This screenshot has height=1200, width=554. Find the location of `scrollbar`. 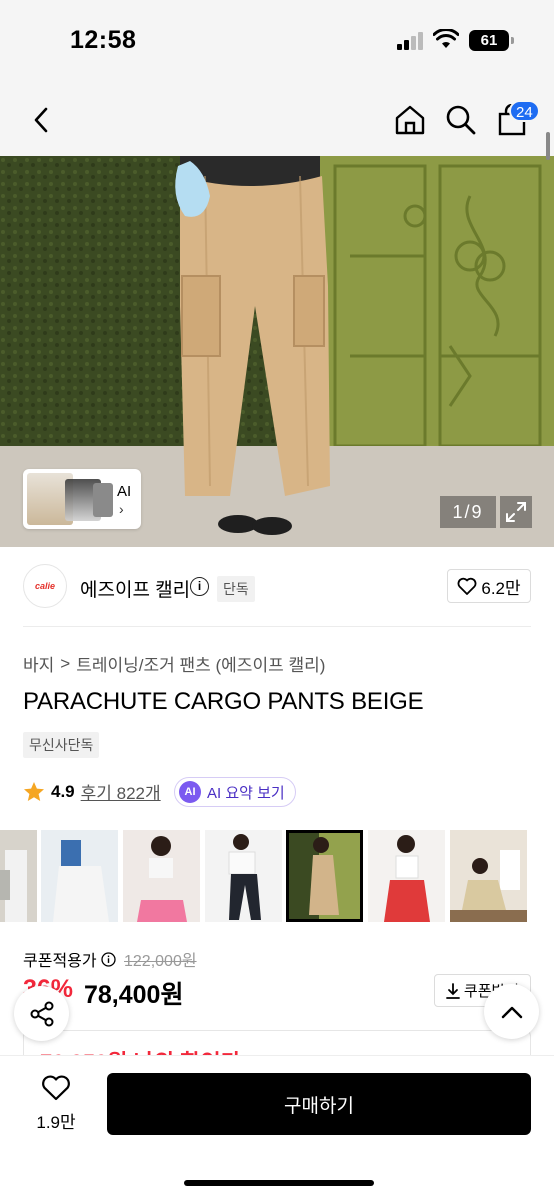

scrollbar is located at coordinates (548, 146).